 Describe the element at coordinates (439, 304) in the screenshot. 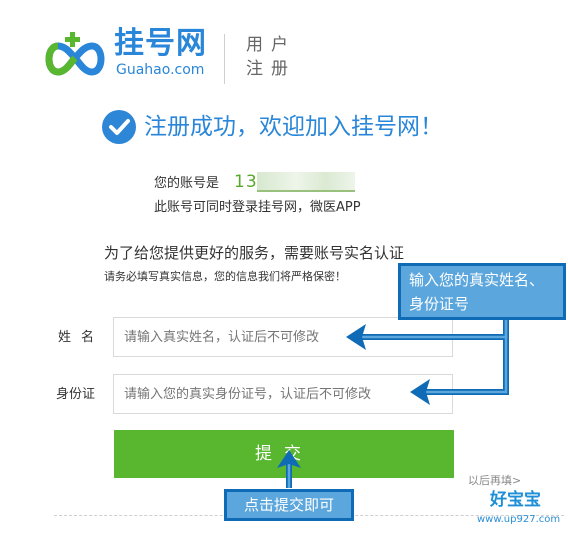

I see `fill-hint-line2: 身份证号` at that location.